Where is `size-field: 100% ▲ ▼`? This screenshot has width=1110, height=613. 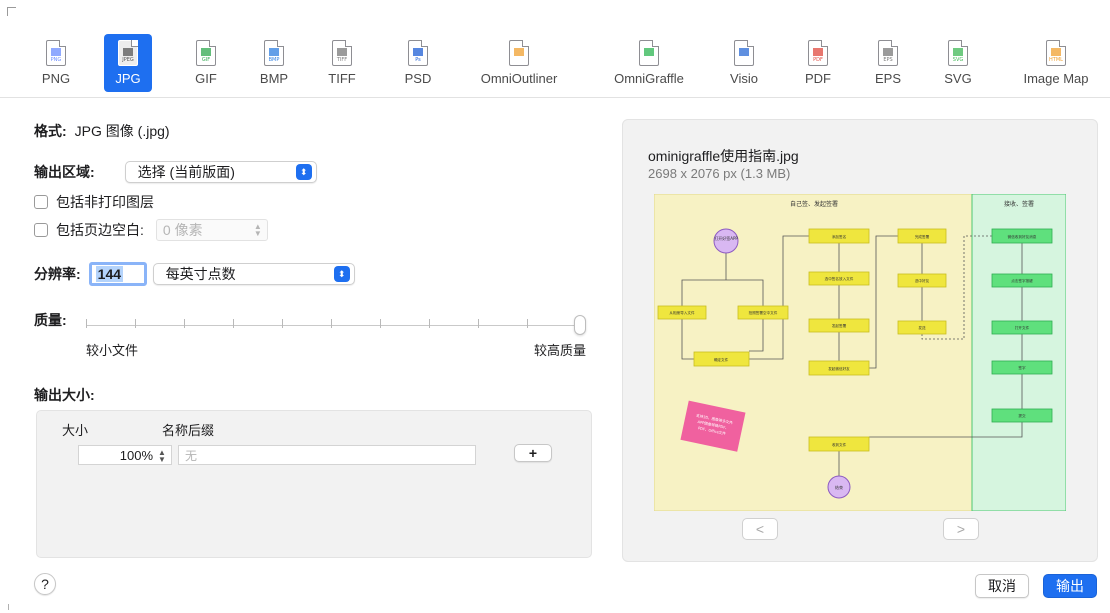
size-field: 100% ▲ ▼ is located at coordinates (125, 455).